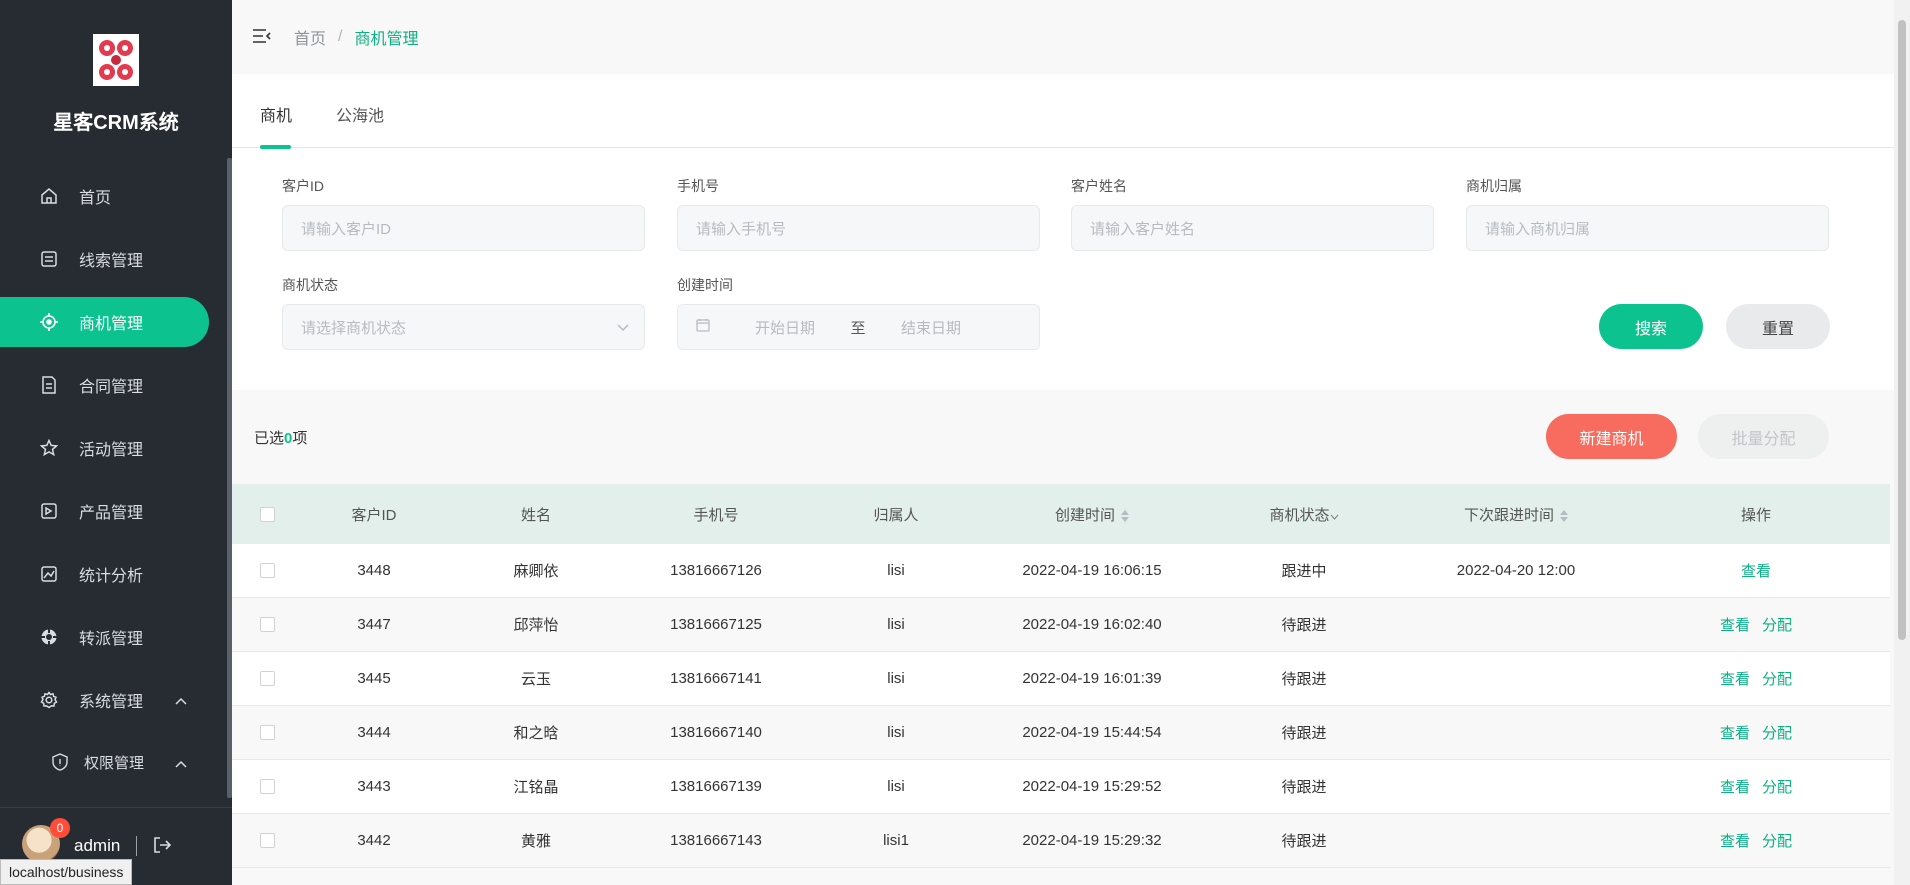 This screenshot has width=1910, height=885. I want to click on select-all-checkbox, so click(267, 514).